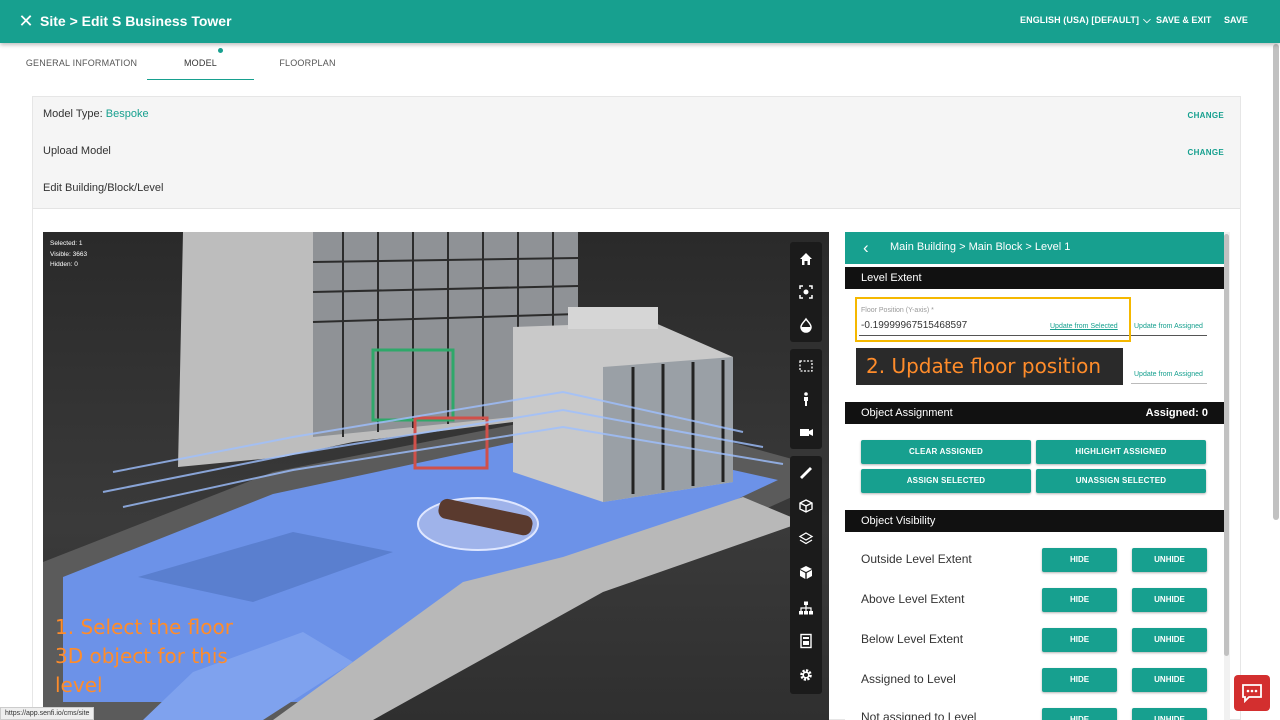 The width and height of the screenshot is (1280, 720). Describe the element at coordinates (636, 116) in the screenshot. I see `model-type-row: Model Type: Bespoke CHANGE` at that location.